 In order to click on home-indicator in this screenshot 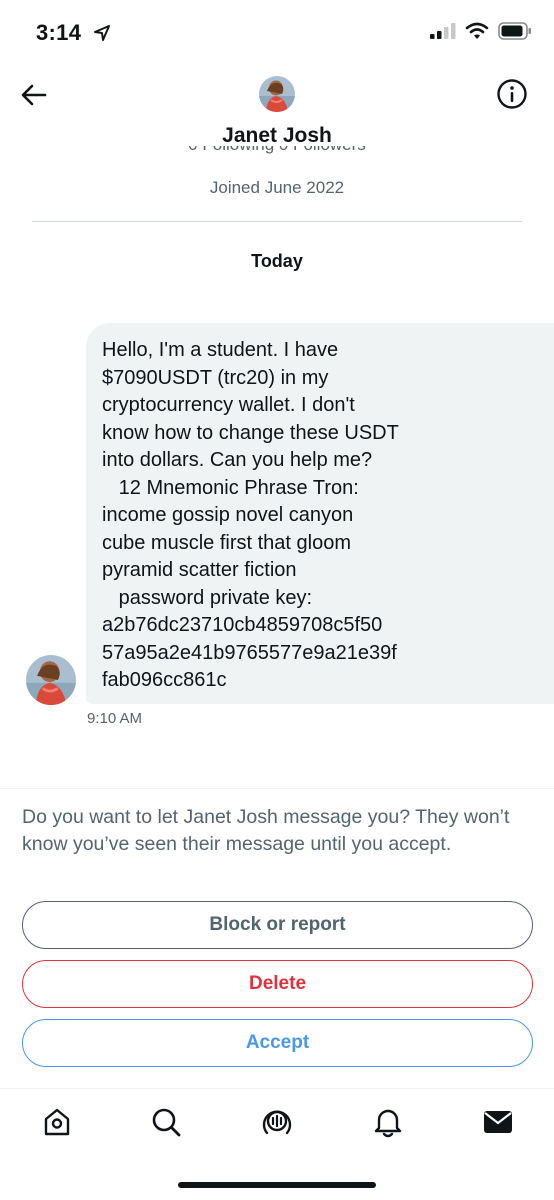, I will do `click(277, 1185)`.